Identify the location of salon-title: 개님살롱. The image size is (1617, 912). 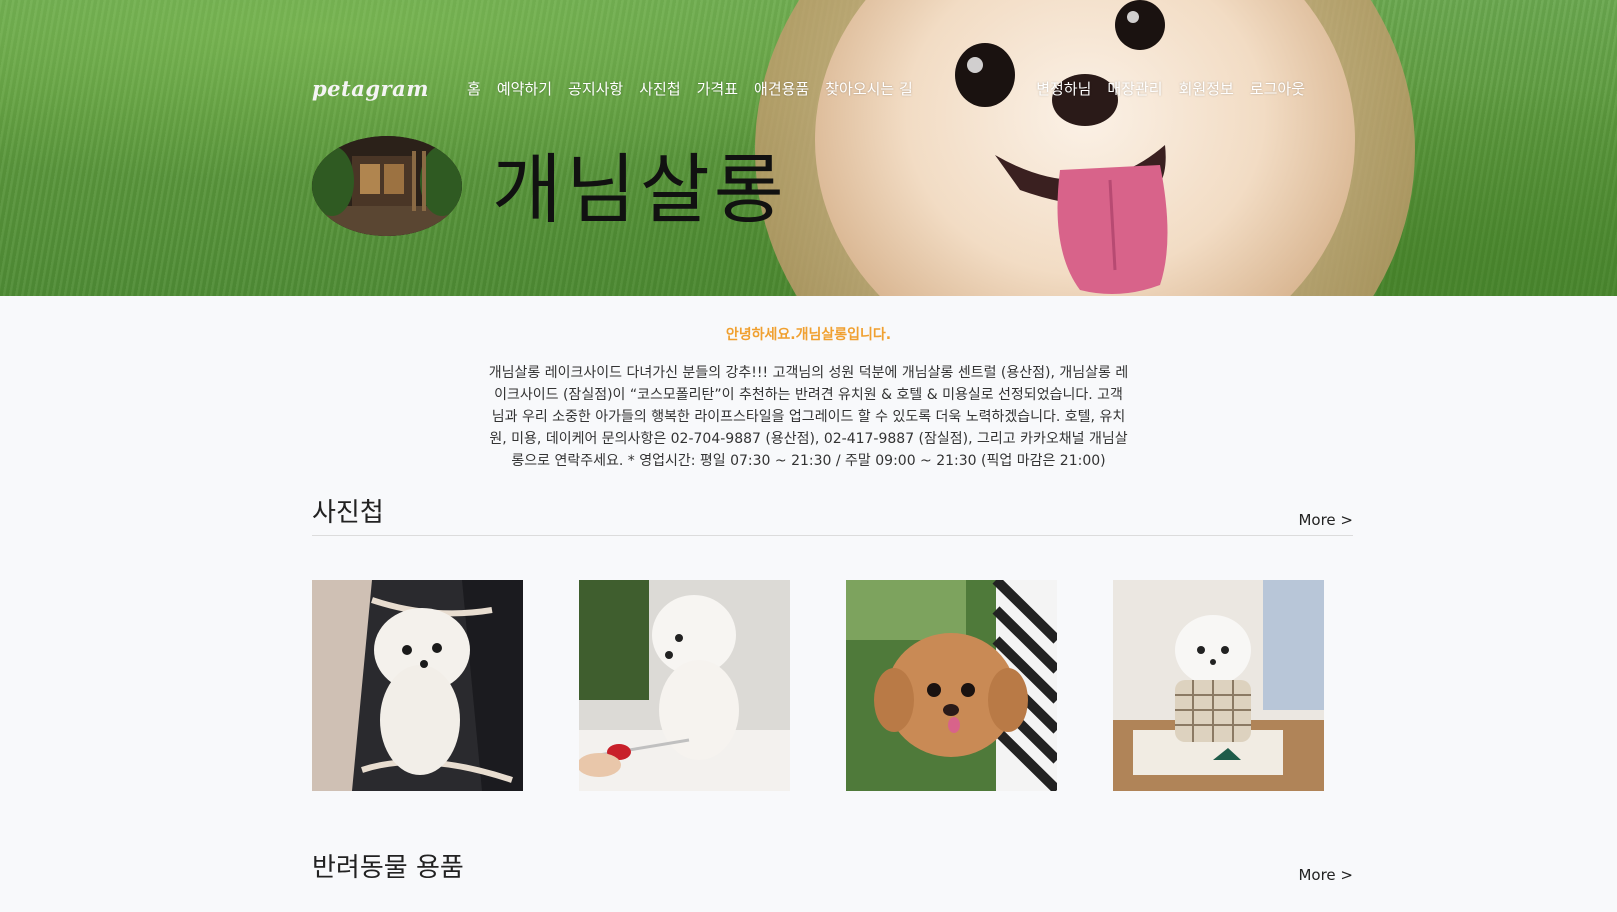
(640, 189).